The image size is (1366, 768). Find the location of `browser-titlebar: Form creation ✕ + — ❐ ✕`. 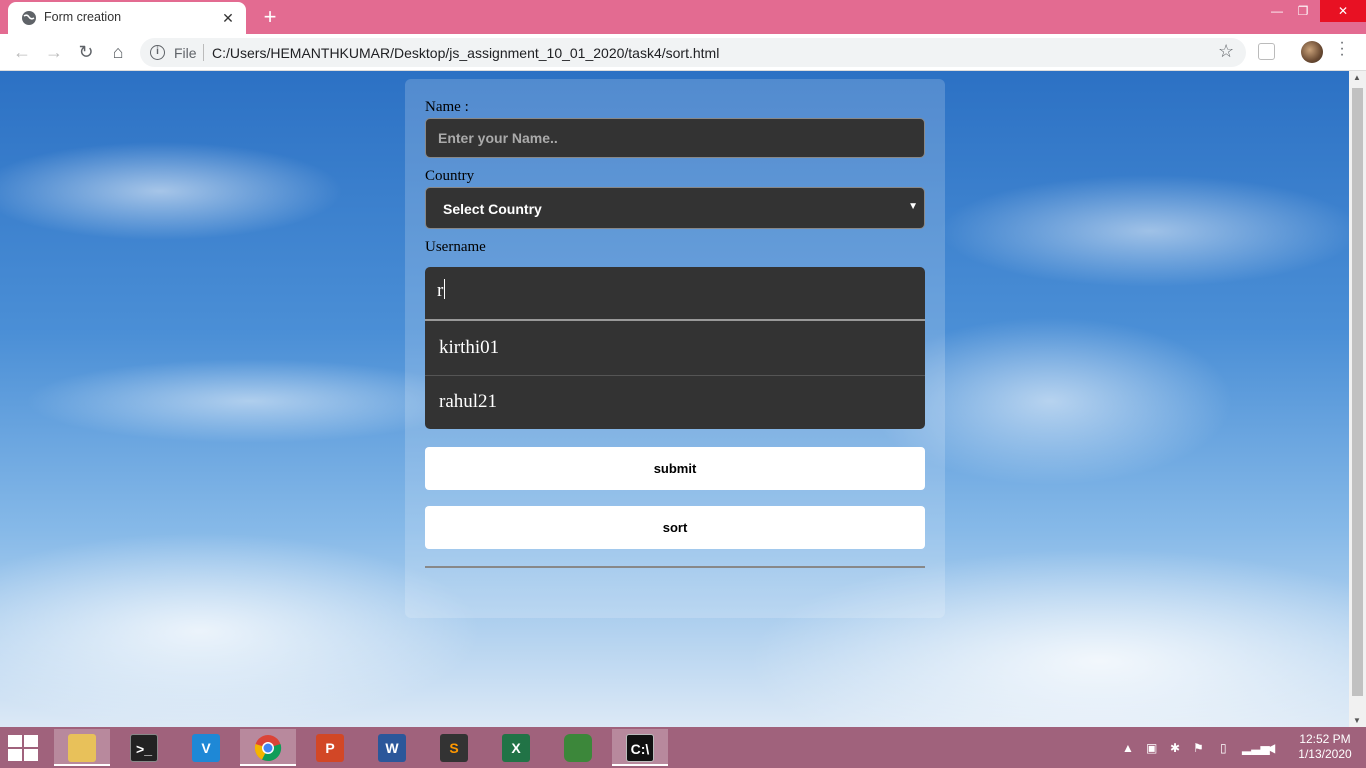

browser-titlebar: Form creation ✕ + — ❐ ✕ is located at coordinates (683, 17).